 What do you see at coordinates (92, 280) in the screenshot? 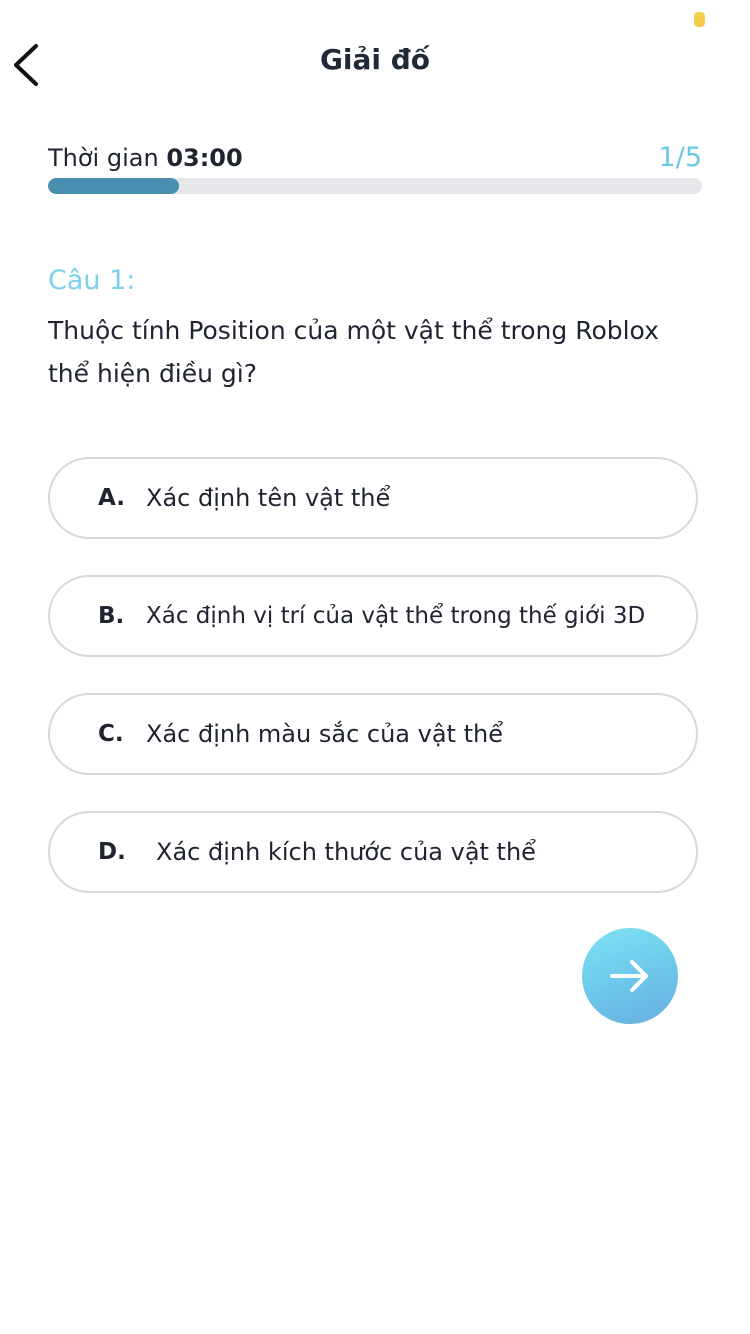
I see `question-number: Câu 1:` at bounding box center [92, 280].